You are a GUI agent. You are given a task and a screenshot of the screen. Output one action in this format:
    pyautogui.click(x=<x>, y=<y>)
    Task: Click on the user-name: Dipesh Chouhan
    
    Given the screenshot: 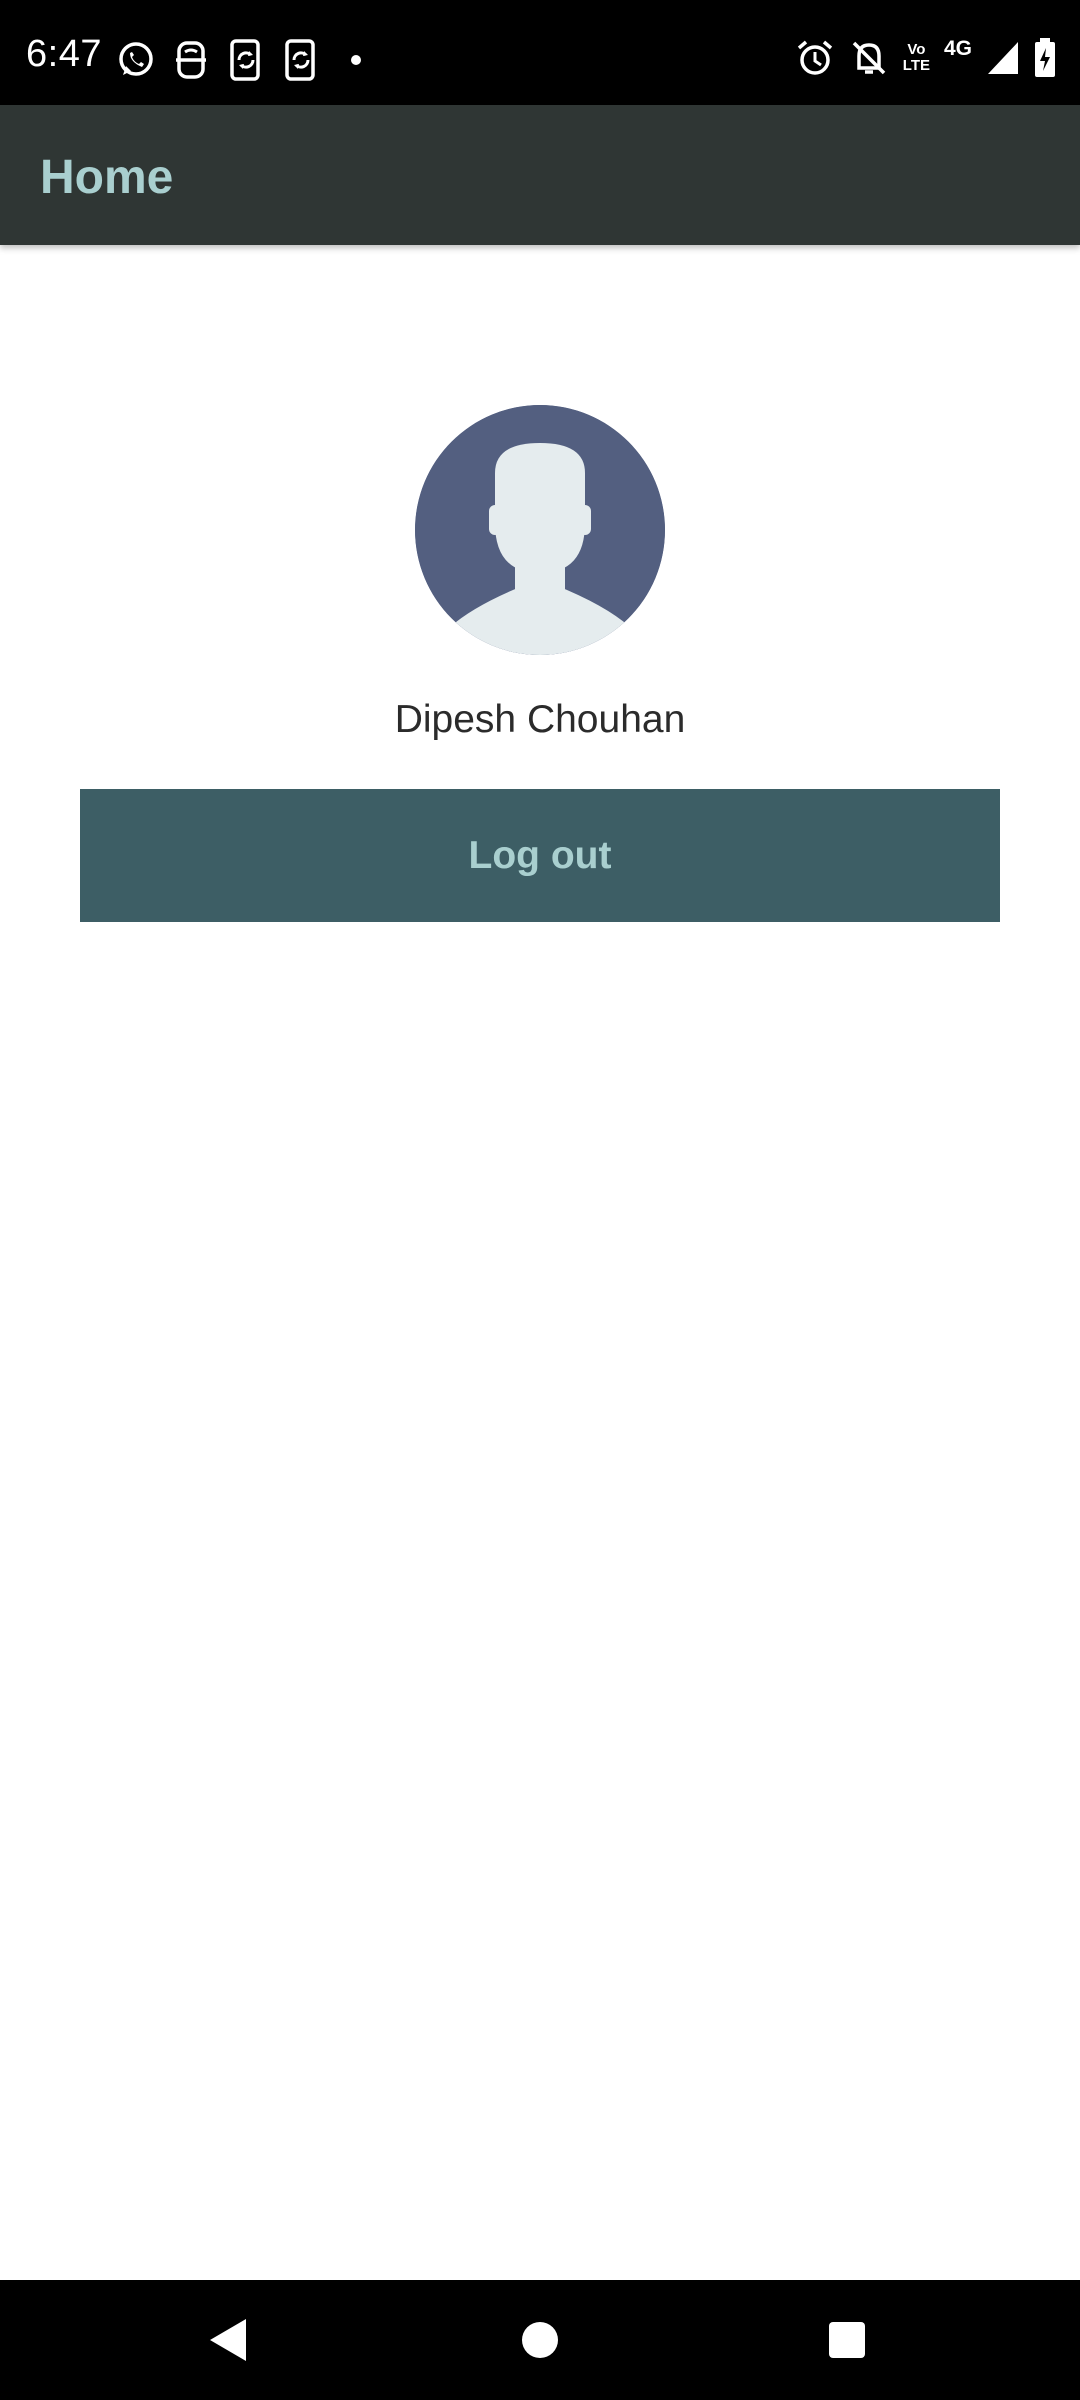 What is the action you would take?
    pyautogui.click(x=540, y=719)
    